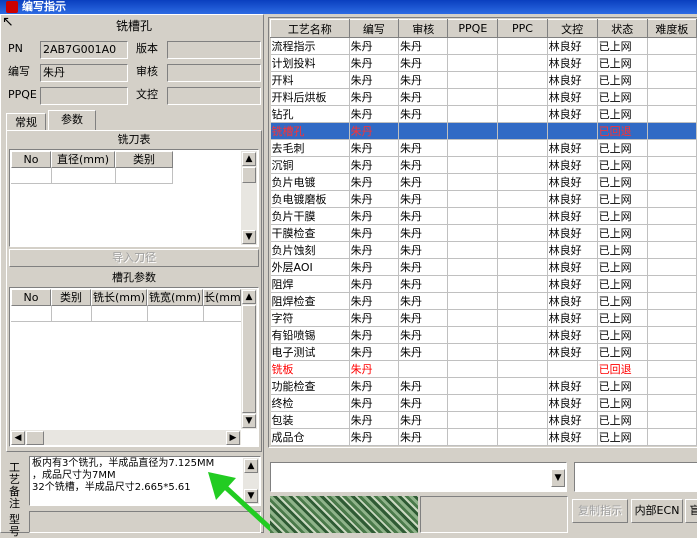 Image resolution: width=697 pixels, height=538 pixels. I want to click on grid-cell: 功能检查, so click(310, 386).